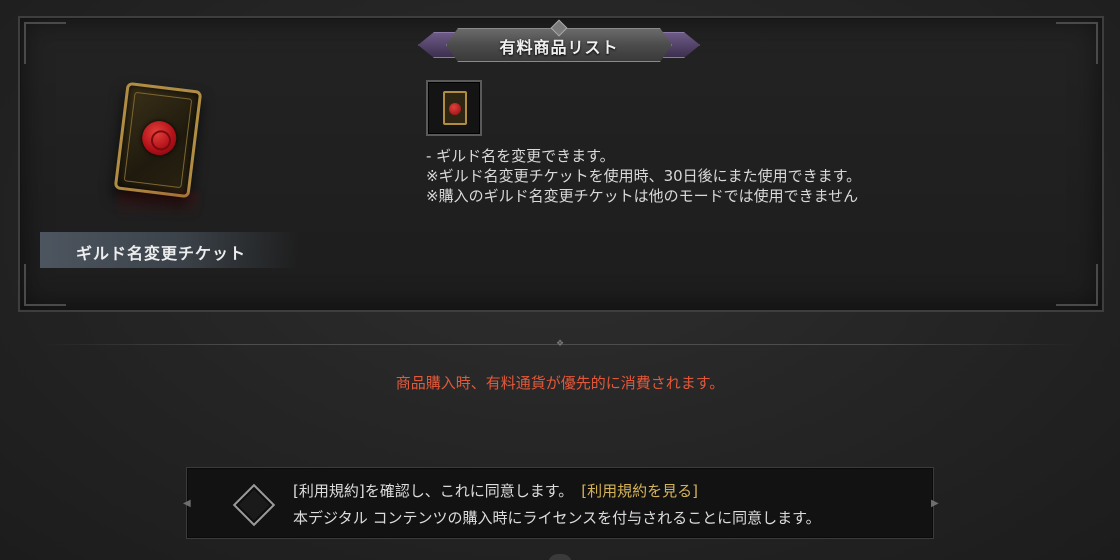 Image resolution: width=1120 pixels, height=560 pixels. I want to click on agreement-line-1: [利用規約]を確認し、これに同意します。 [利用規約を見る], so click(495, 490).